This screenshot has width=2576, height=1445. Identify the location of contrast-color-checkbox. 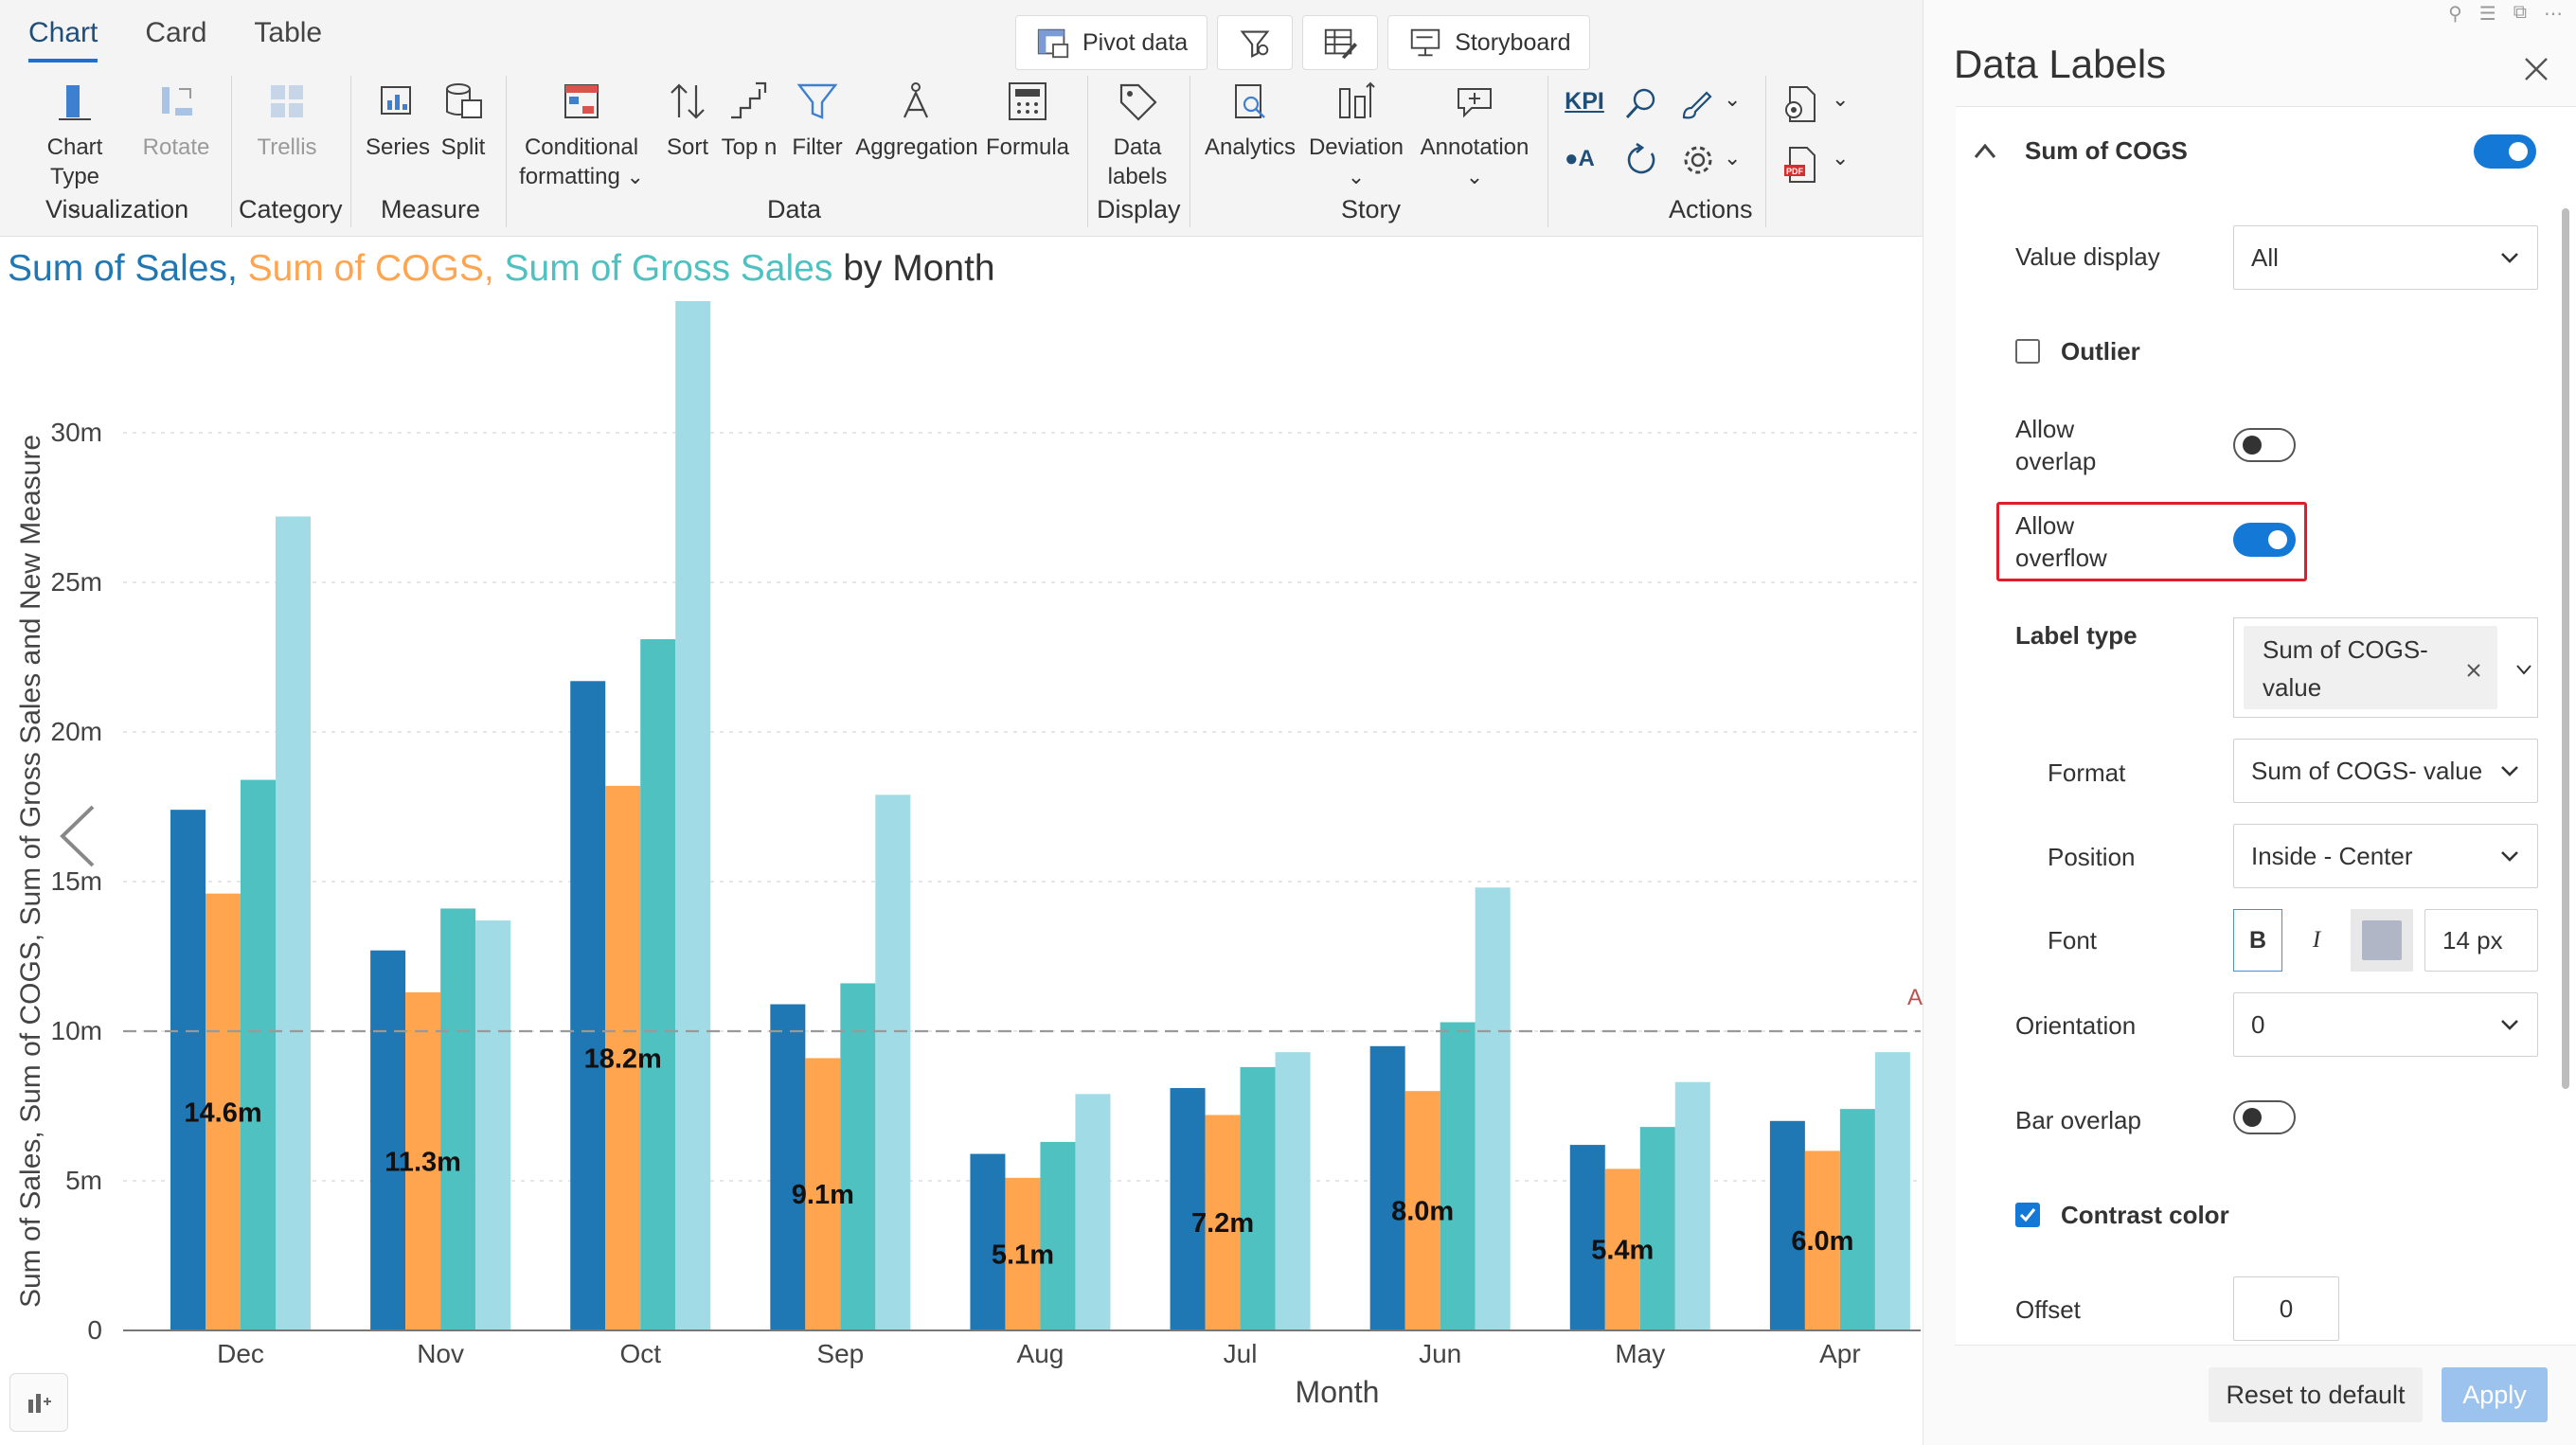
(2027, 1215).